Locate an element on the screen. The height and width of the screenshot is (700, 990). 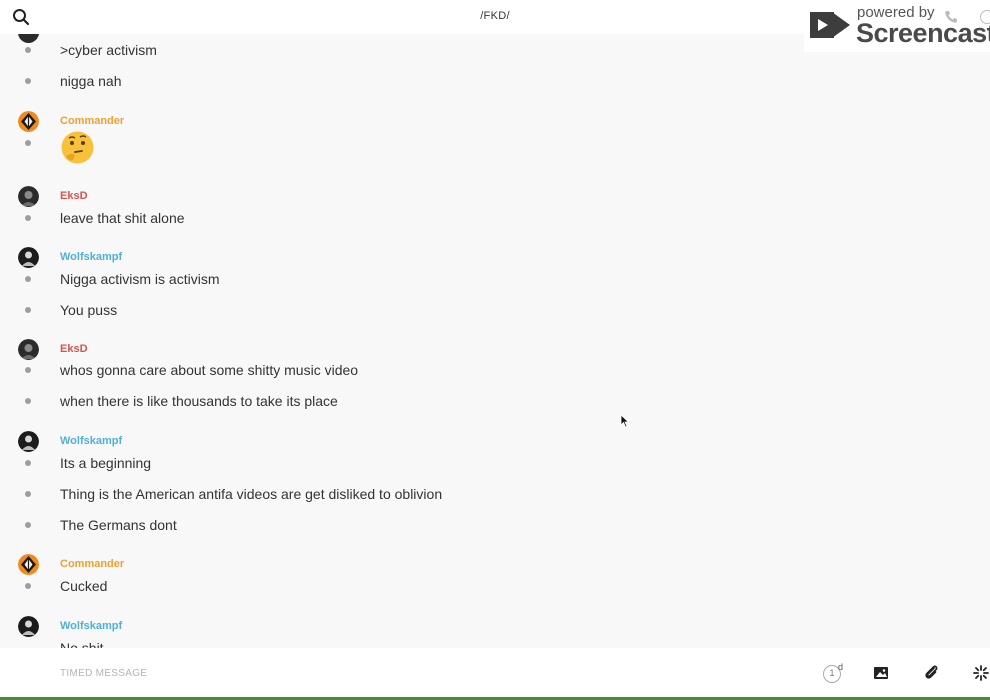
attachment-icon is located at coordinates (931, 673).